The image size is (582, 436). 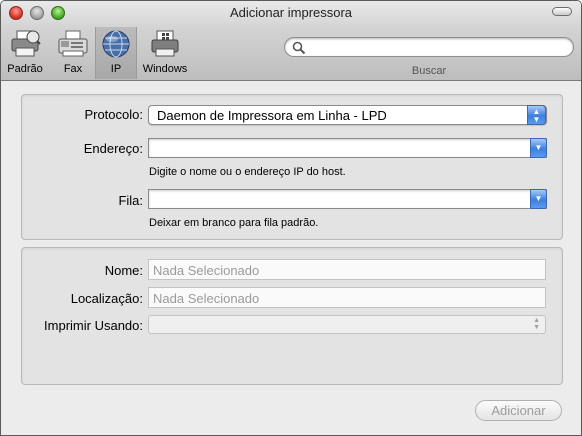 I want to click on name-input, so click(x=343, y=270).